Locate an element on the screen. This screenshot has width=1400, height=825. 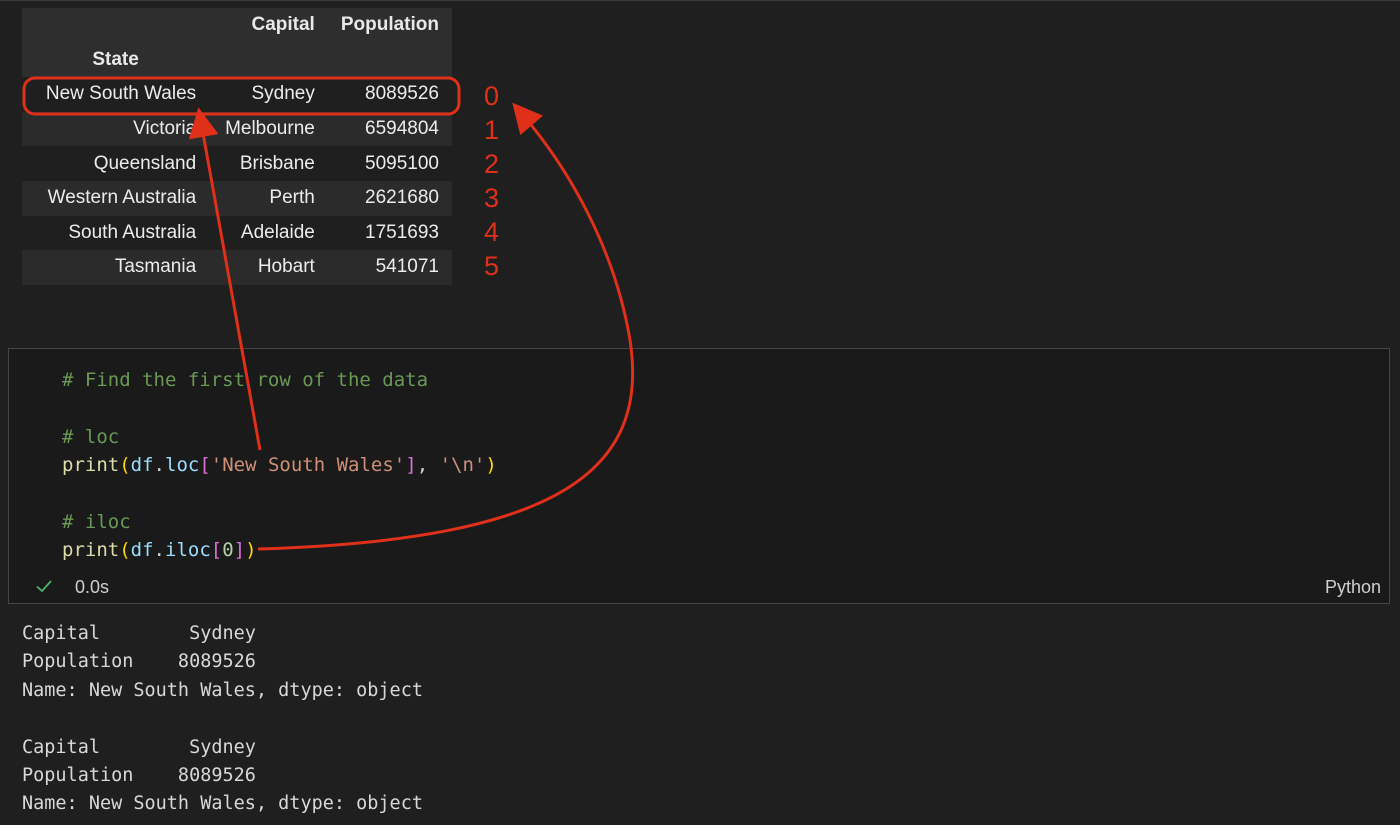
header-capital: Capital is located at coordinates (283, 25).